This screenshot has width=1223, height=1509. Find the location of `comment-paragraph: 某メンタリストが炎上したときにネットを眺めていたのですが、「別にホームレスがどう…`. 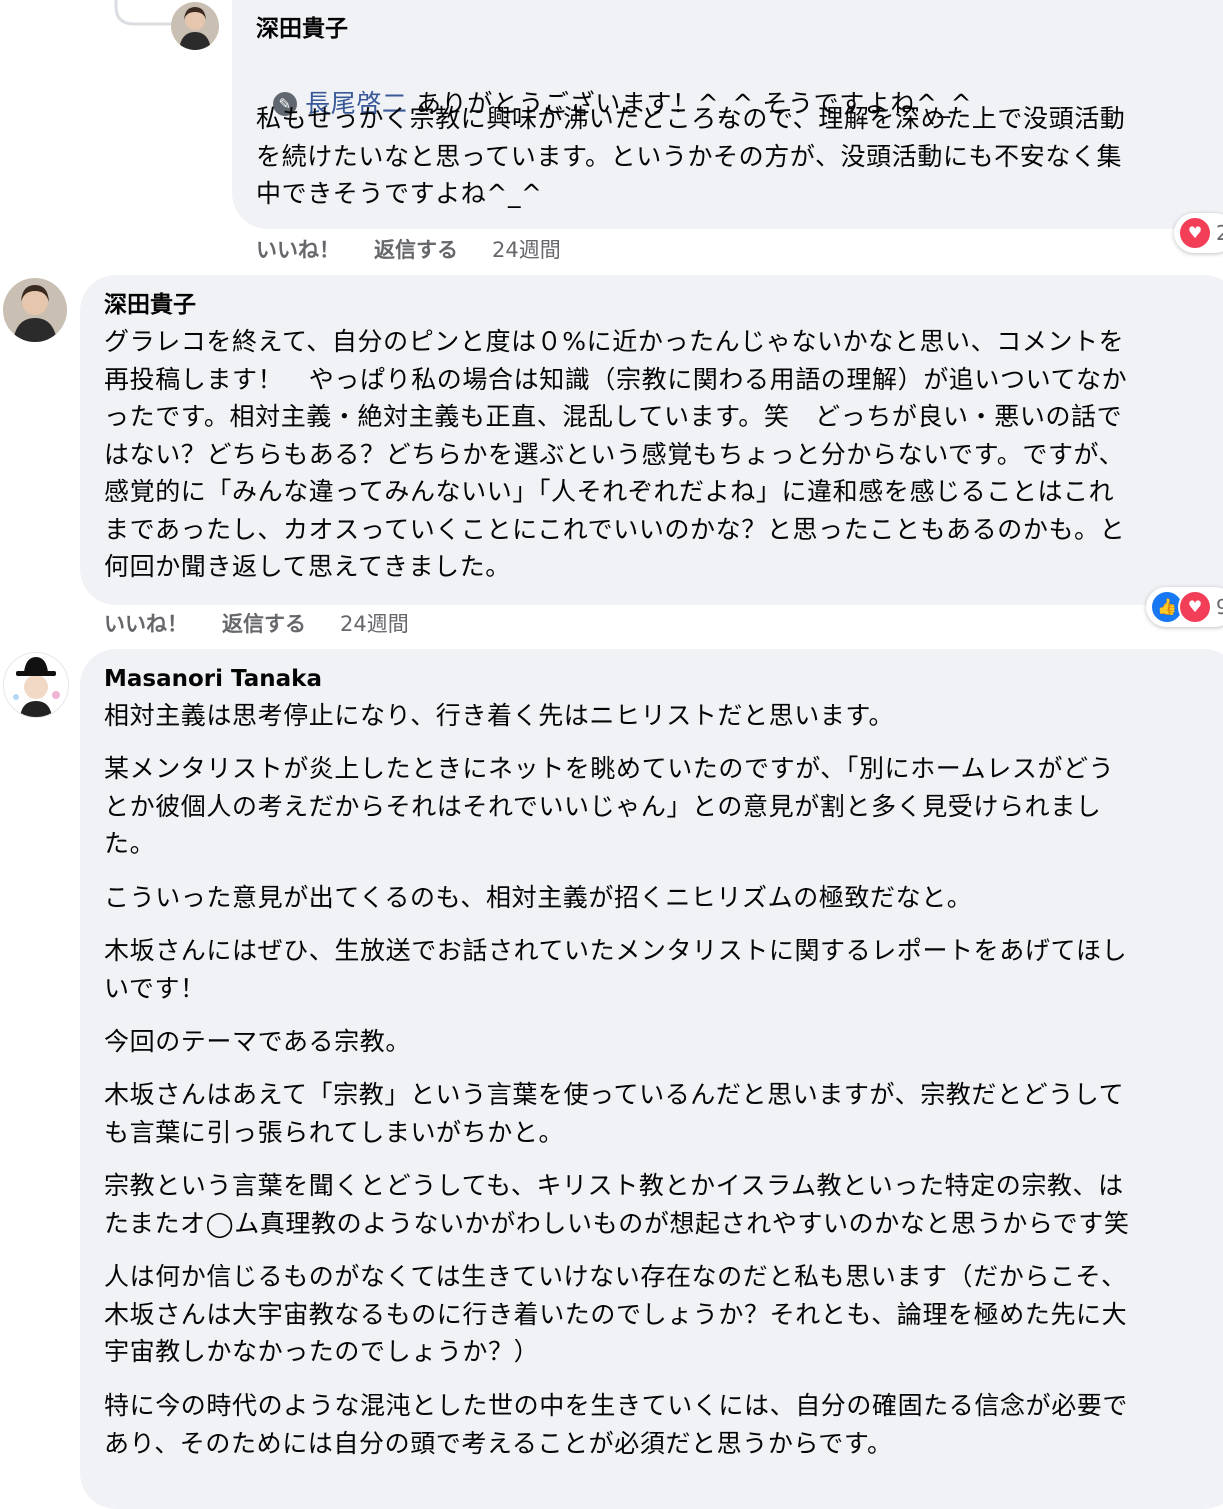

comment-paragraph: 某メンタリストが炎上したときにネットを眺めていたのですが、「別にホームレスがどう… is located at coordinates (609, 806).